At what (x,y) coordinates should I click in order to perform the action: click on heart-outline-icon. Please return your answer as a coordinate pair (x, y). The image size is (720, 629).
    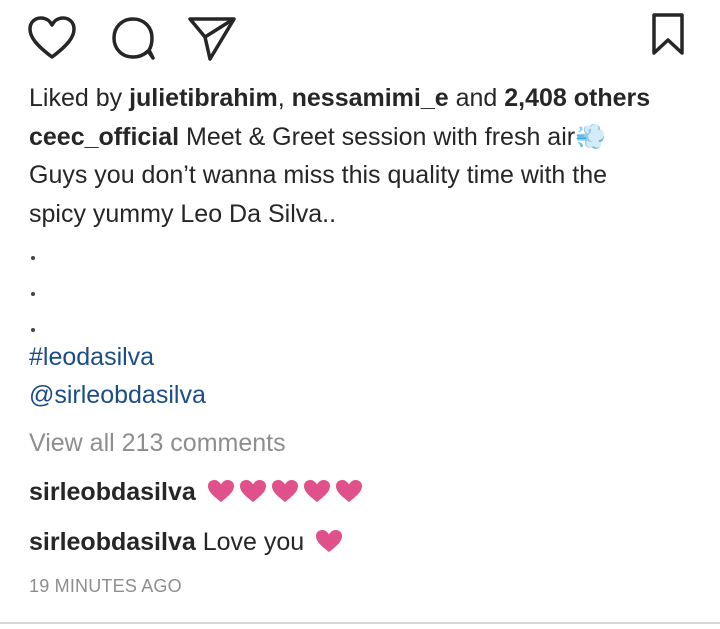
    Looking at the image, I should click on (52, 38).